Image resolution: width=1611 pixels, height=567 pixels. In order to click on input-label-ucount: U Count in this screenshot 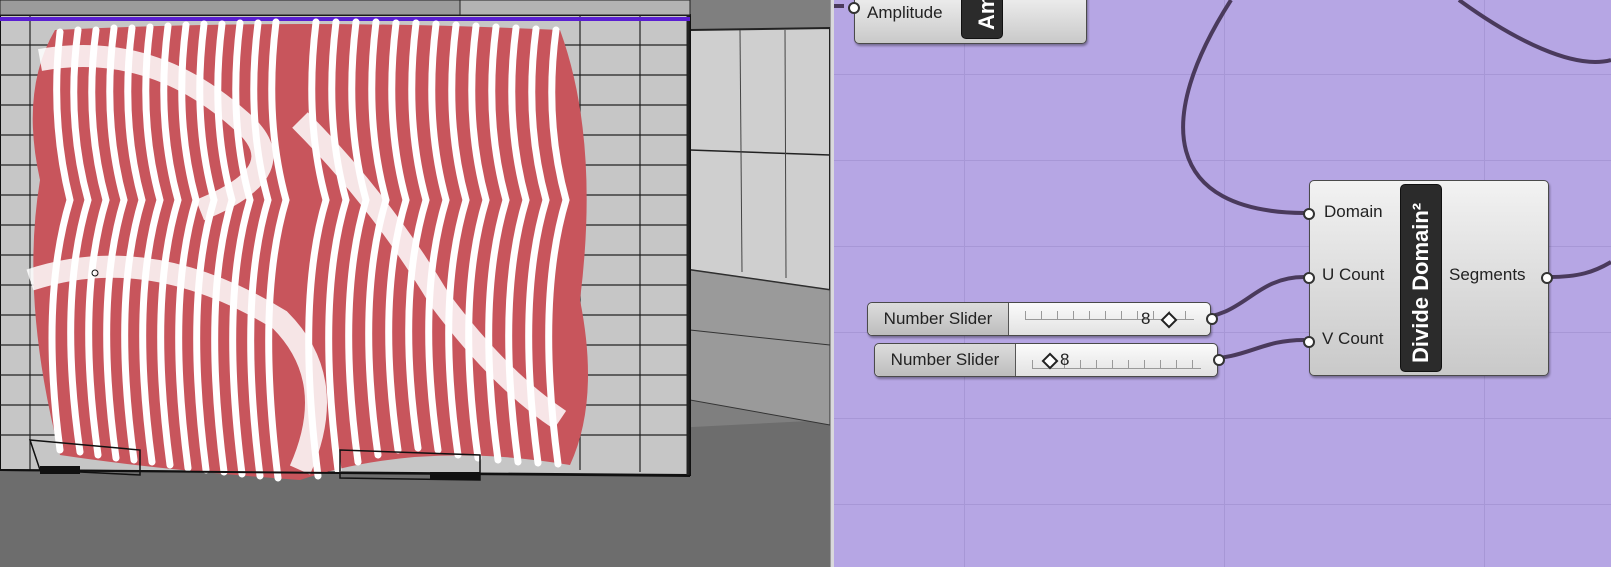, I will do `click(1353, 274)`.